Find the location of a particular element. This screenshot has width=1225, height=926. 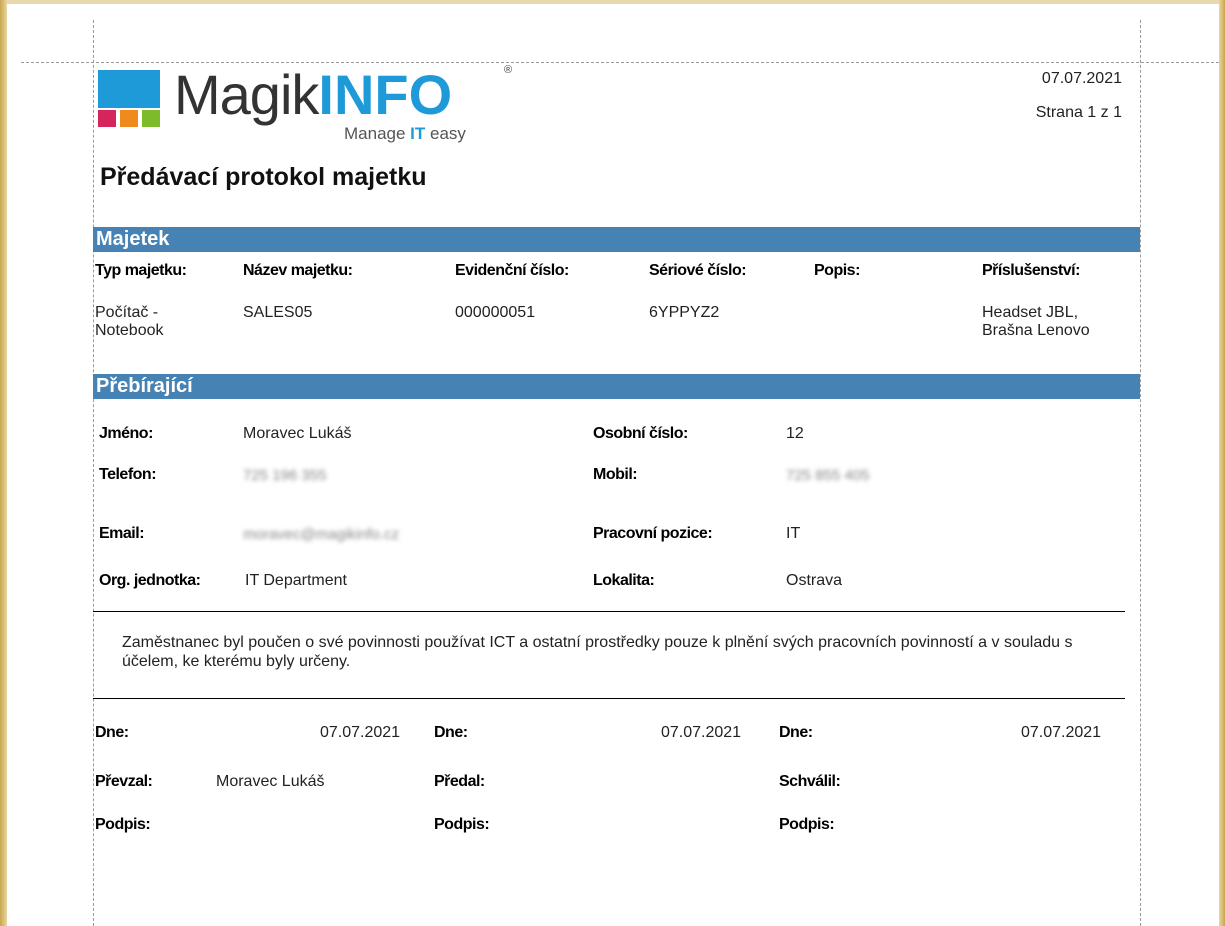

logo-green-square is located at coordinates (151, 118).